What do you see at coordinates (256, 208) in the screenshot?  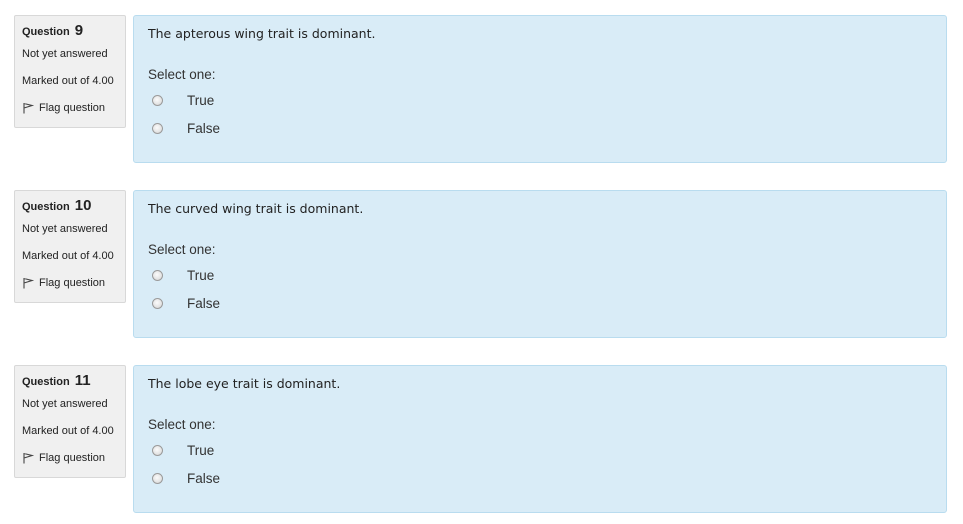 I see `question-text: The curved wing trait is dominant.` at bounding box center [256, 208].